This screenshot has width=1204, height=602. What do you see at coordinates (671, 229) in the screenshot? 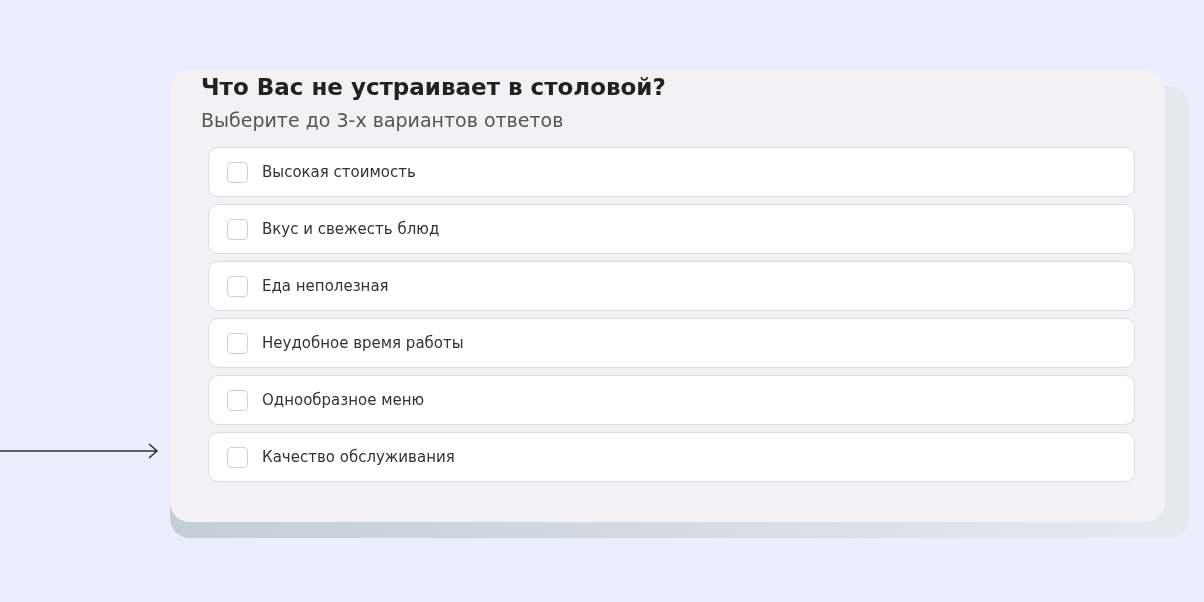
I see `answer-option: Вкус и свежесть блюд` at bounding box center [671, 229].